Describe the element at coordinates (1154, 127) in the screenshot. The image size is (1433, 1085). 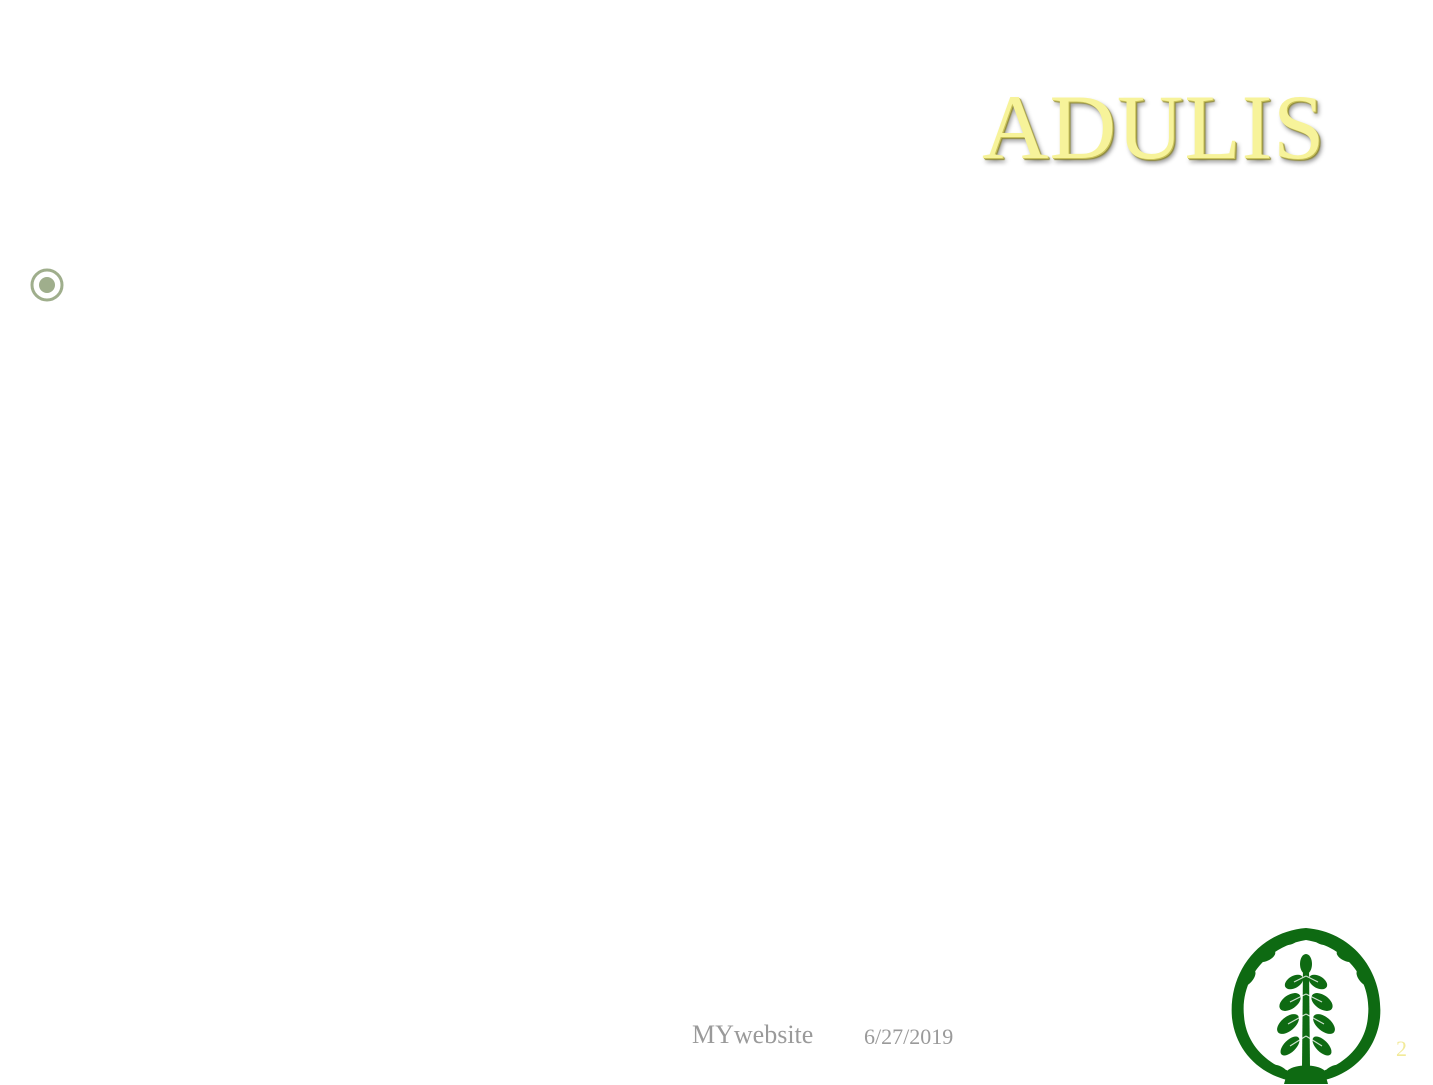
I see `slide-title: ADULIS` at that location.